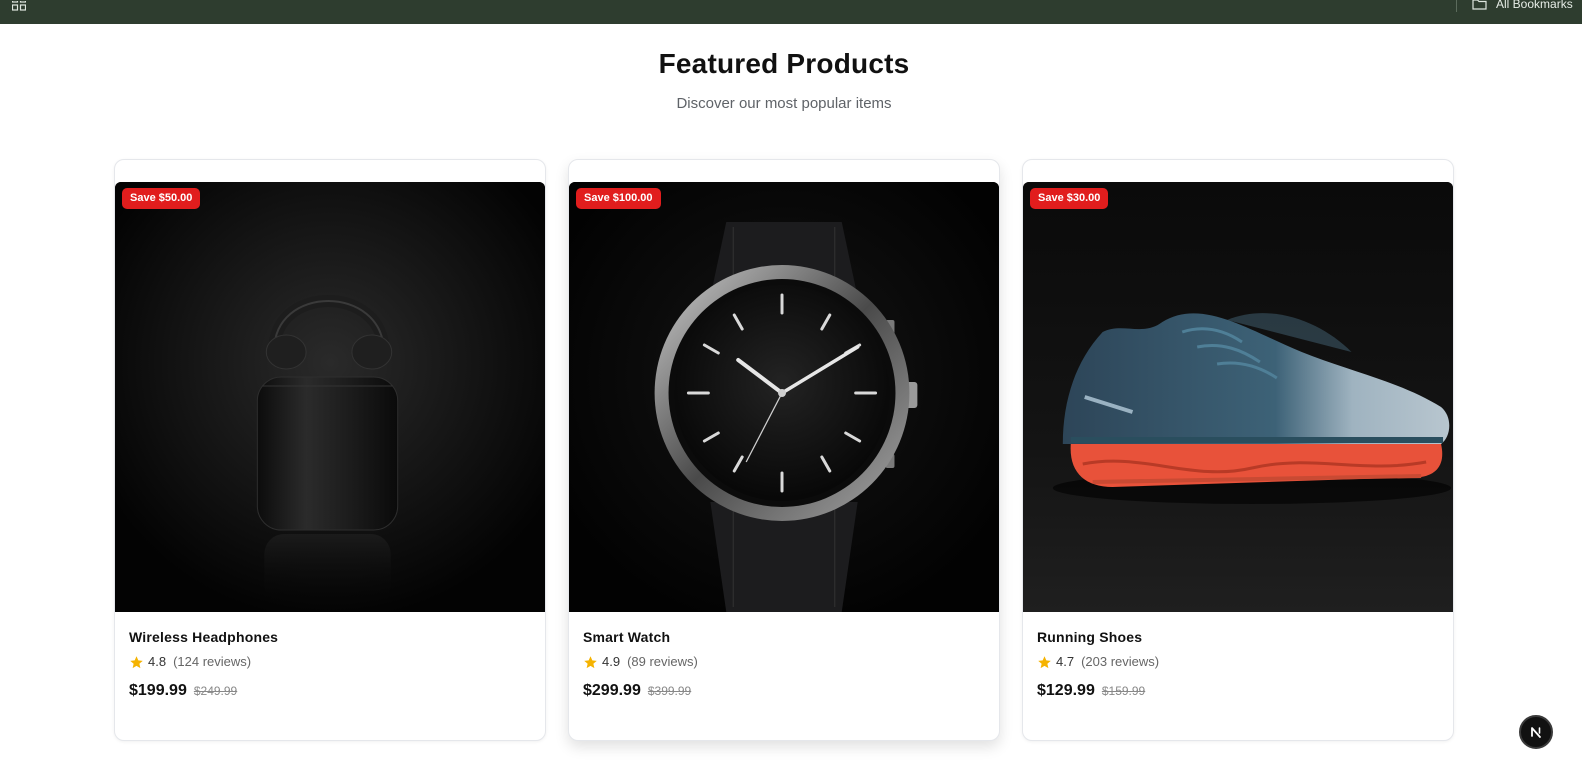  I want to click on current-price: $299.99, so click(612, 690).